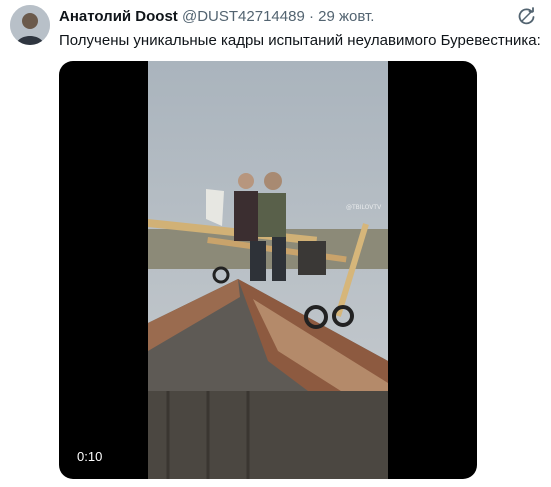  Describe the element at coordinates (364, 207) in the screenshot. I see `video-watermark: @TBILOVTV` at that location.